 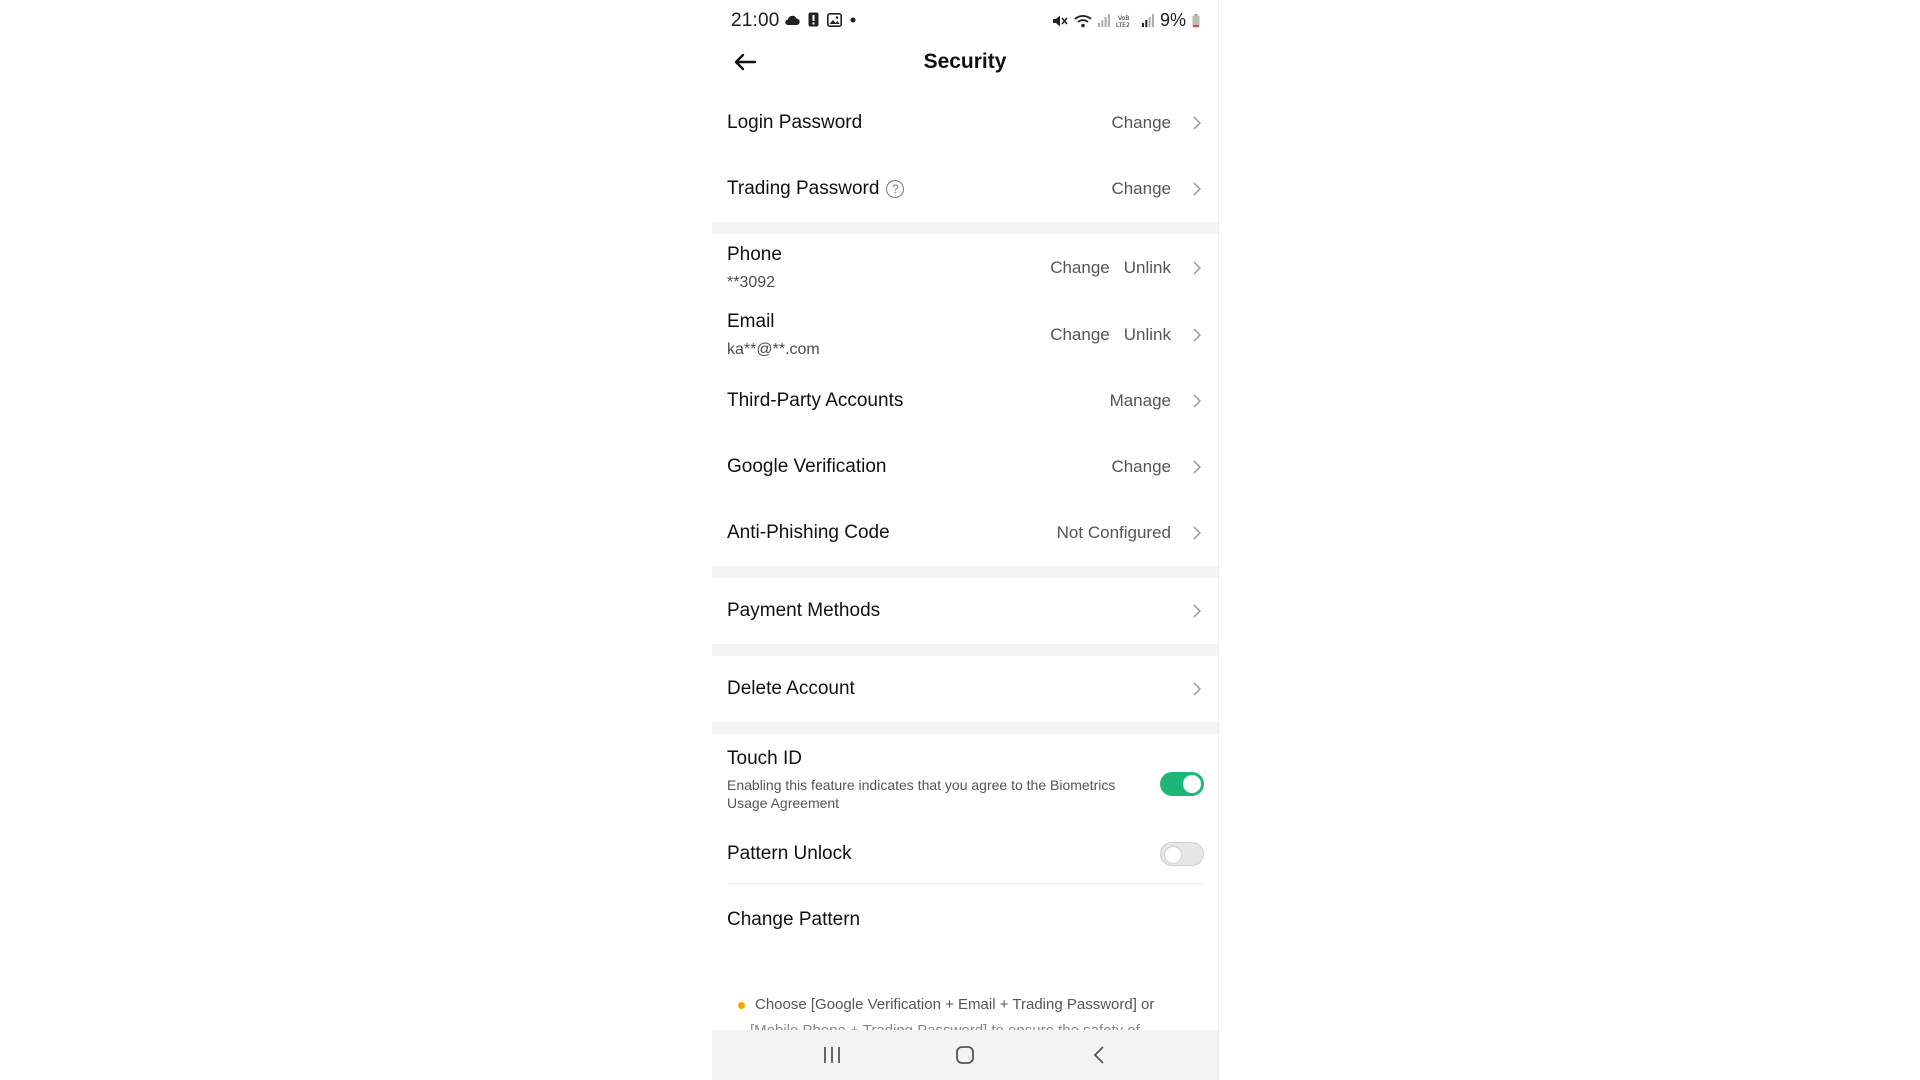 I want to click on row-title: Trading Password ?, so click(x=919, y=189).